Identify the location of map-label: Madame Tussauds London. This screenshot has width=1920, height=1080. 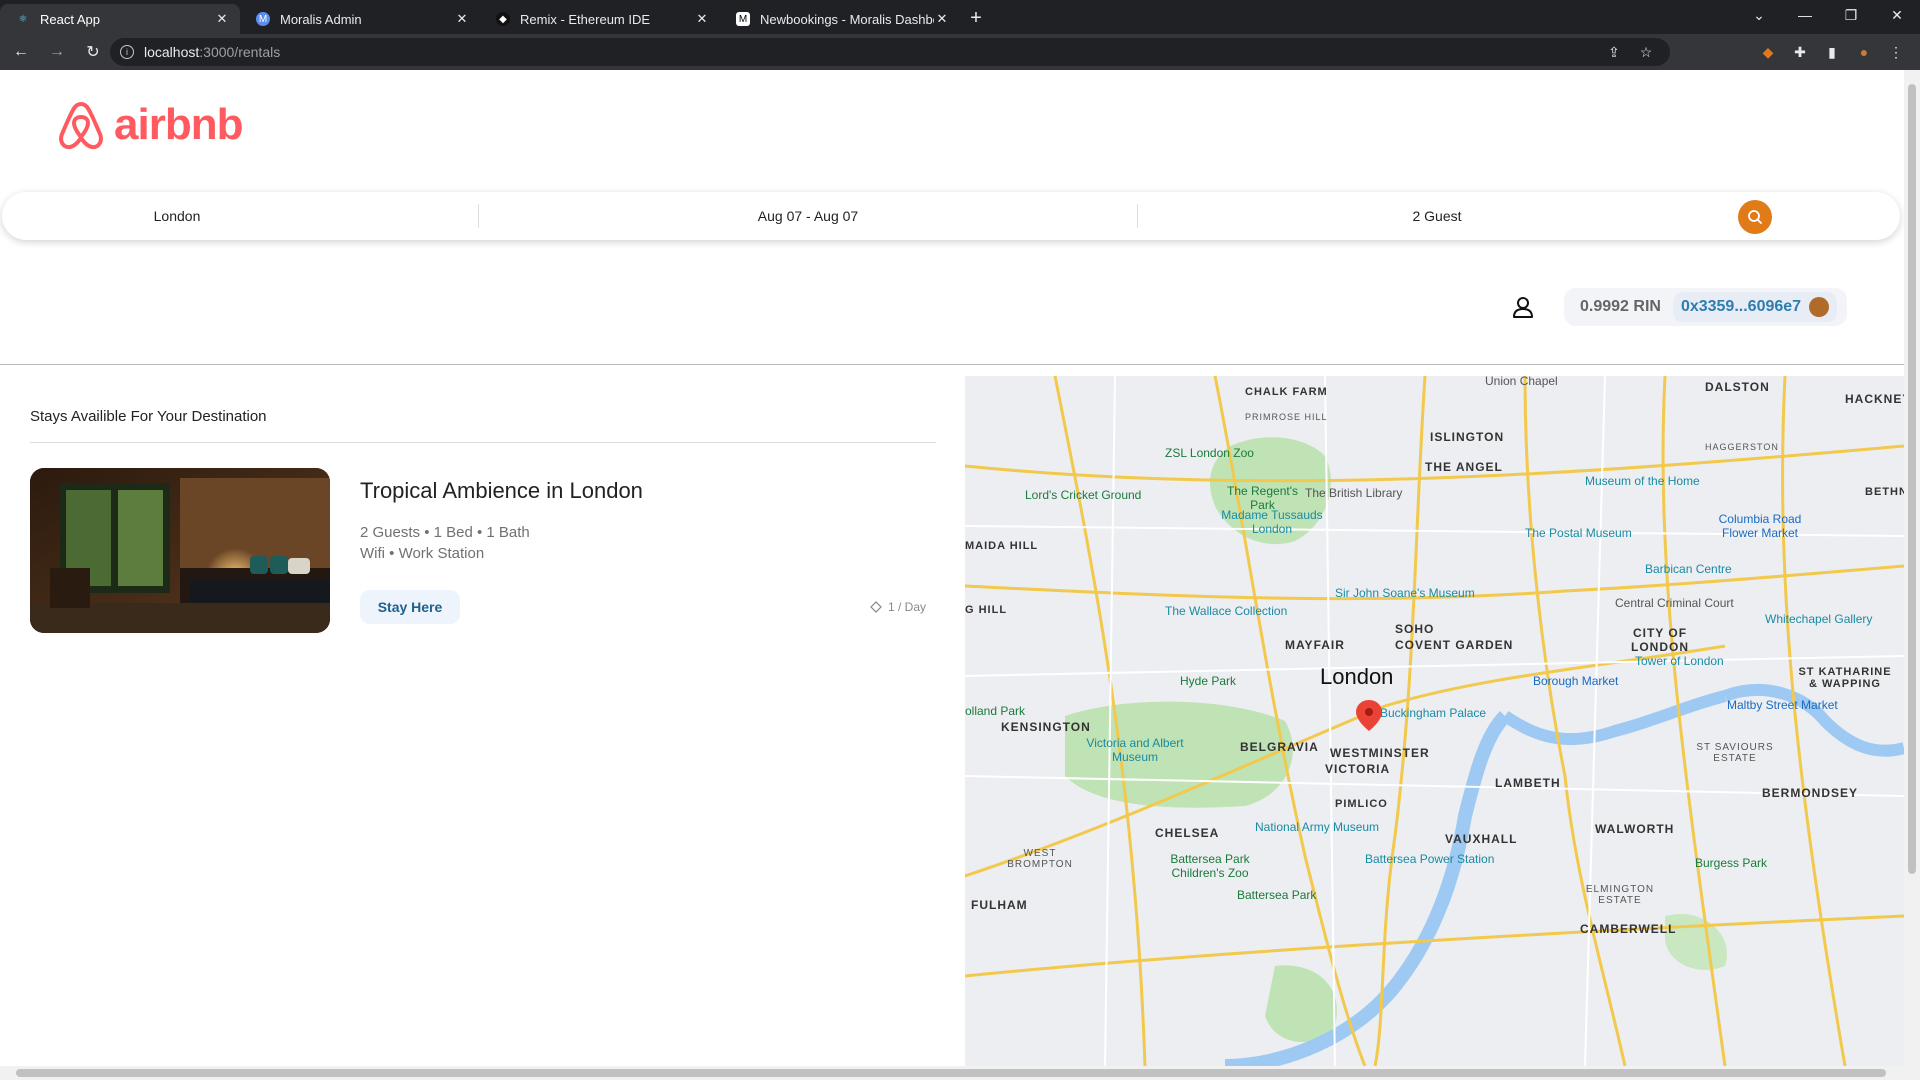
(1272, 522).